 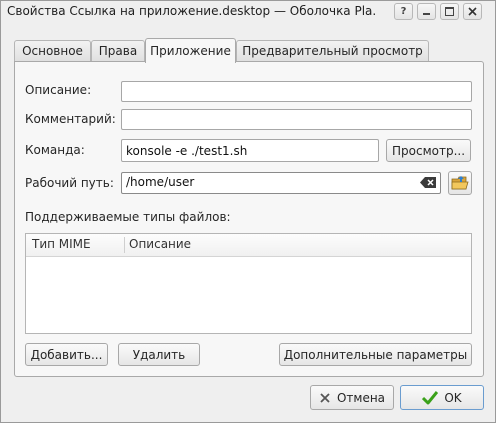 I want to click on tab-preview: Предварительный просмотр, so click(x=332, y=50).